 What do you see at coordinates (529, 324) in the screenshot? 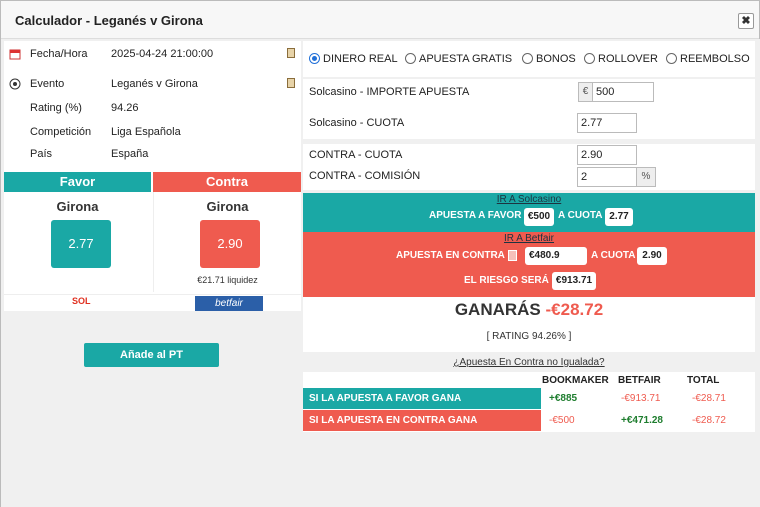
I see `result-box: GANARÁS -€28.72 [ RATING 94.26% ]` at bounding box center [529, 324].